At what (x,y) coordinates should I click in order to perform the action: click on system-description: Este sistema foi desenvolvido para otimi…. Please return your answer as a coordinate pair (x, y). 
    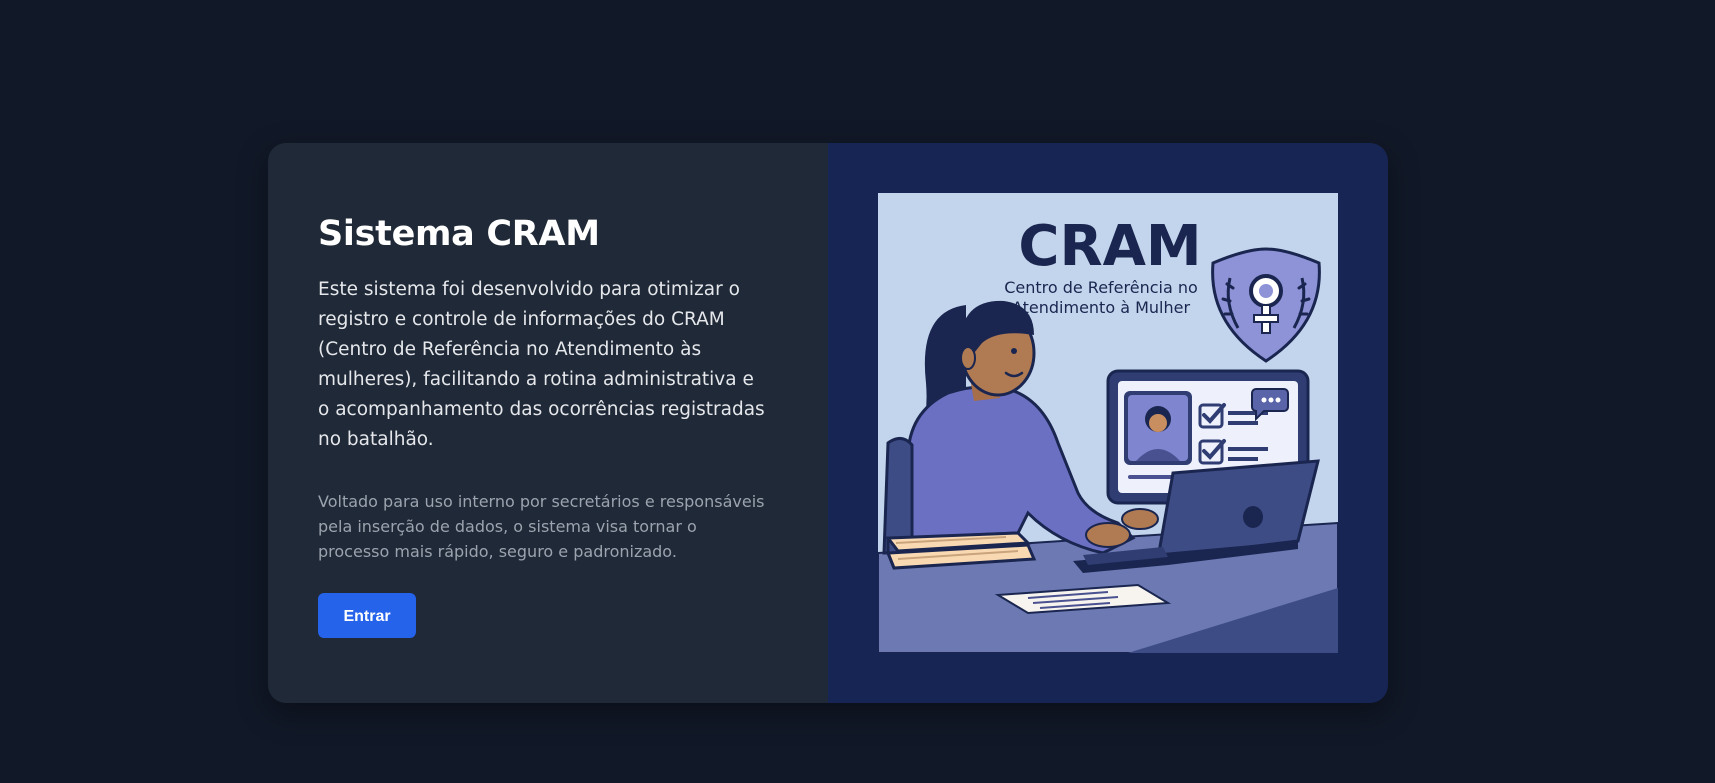
    Looking at the image, I should click on (541, 364).